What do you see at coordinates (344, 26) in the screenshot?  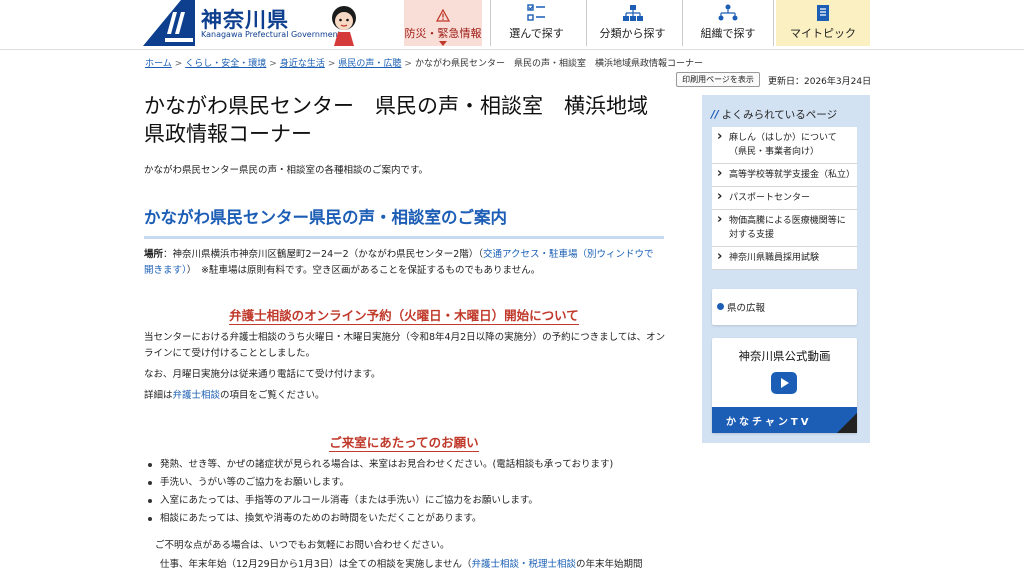 I see `mascot-kanagawa-icon` at bounding box center [344, 26].